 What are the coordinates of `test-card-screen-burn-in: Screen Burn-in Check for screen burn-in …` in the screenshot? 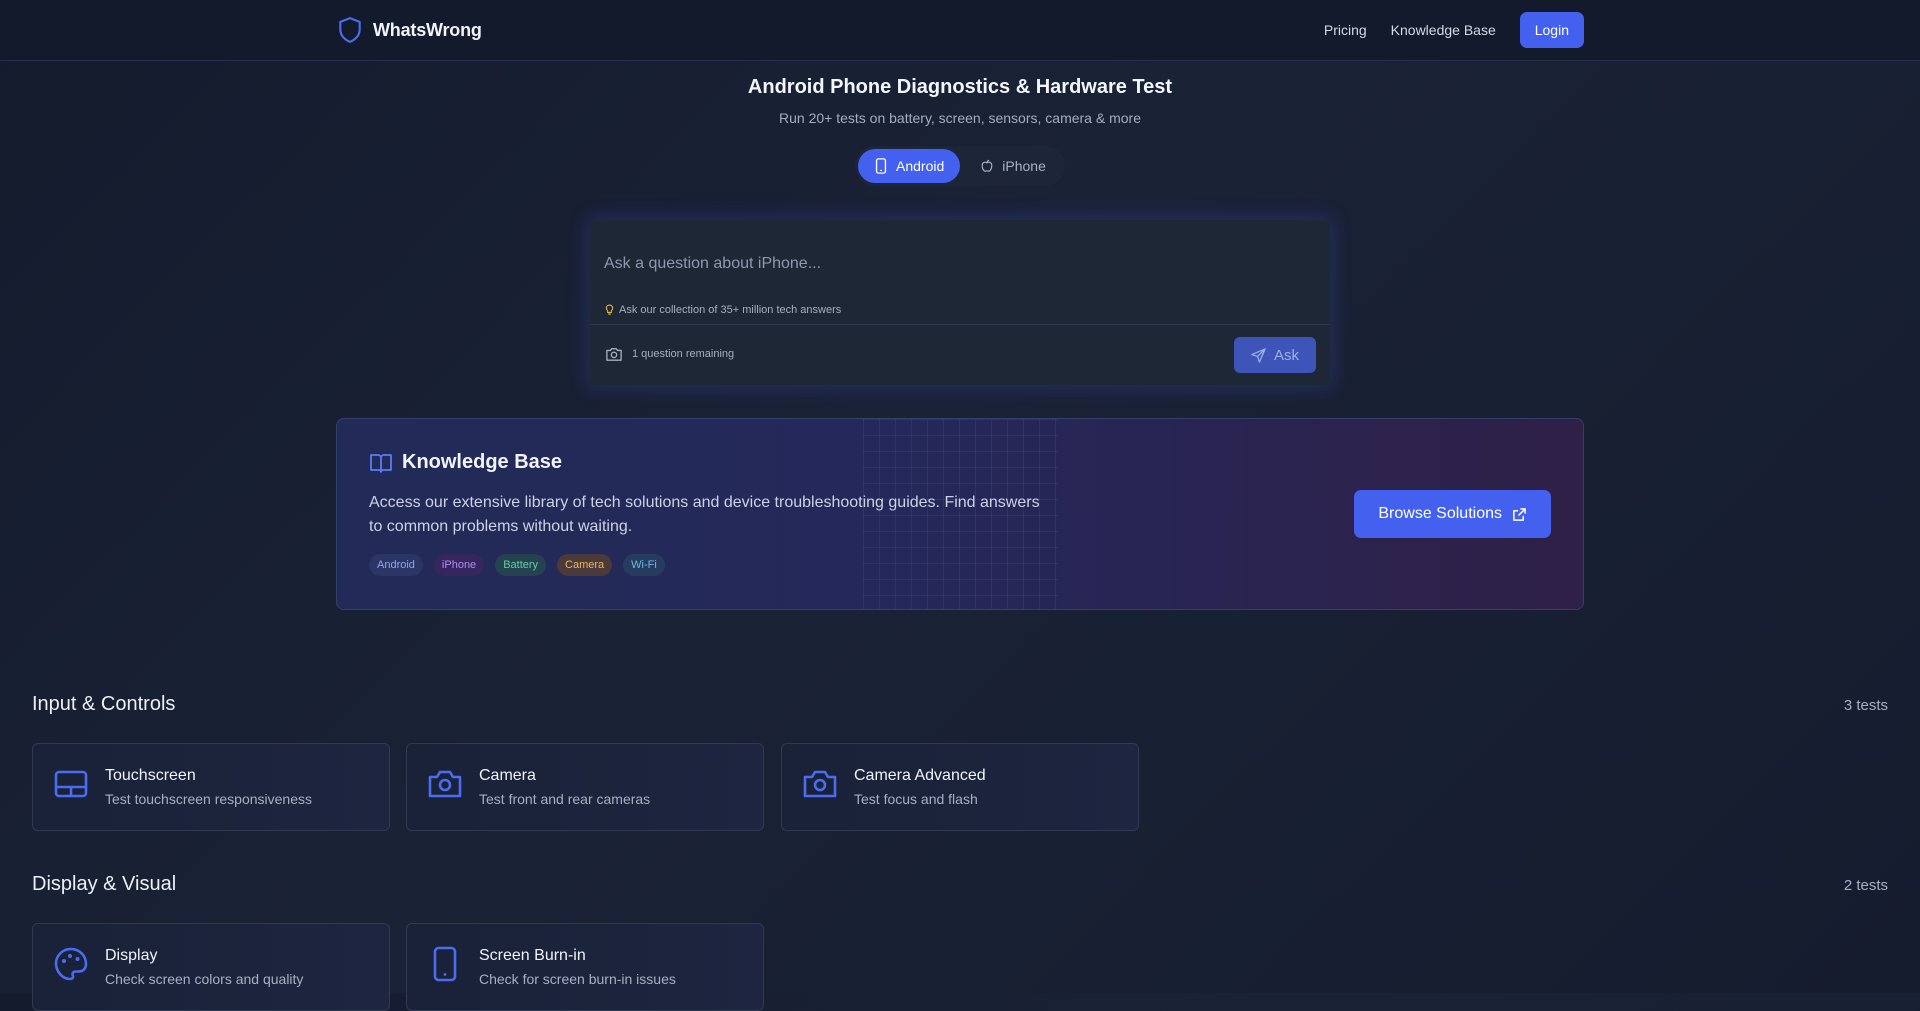 It's located at (585, 967).